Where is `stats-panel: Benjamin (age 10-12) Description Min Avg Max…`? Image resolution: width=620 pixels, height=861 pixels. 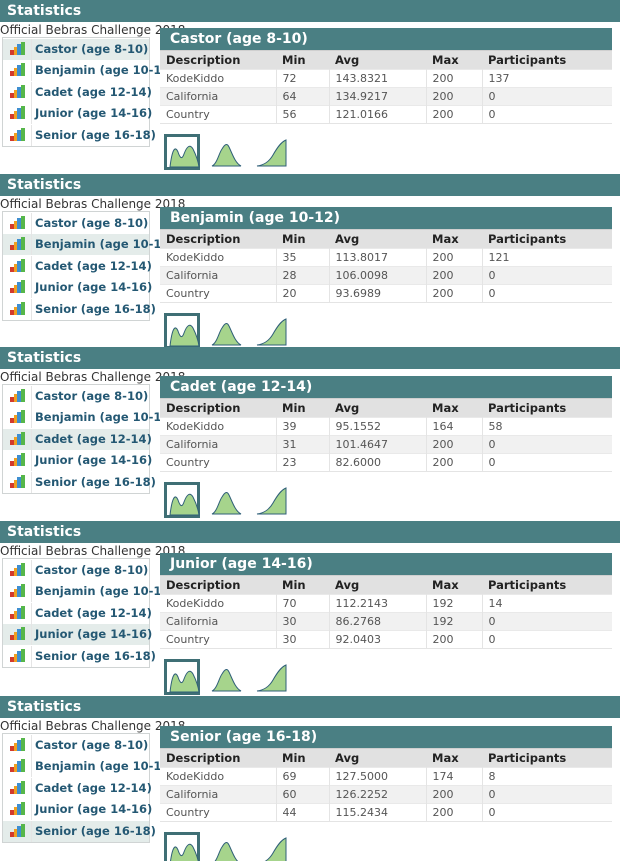
stats-panel: Benjamin (age 10-12) Description Min Avg Max… is located at coordinates (386, 255).